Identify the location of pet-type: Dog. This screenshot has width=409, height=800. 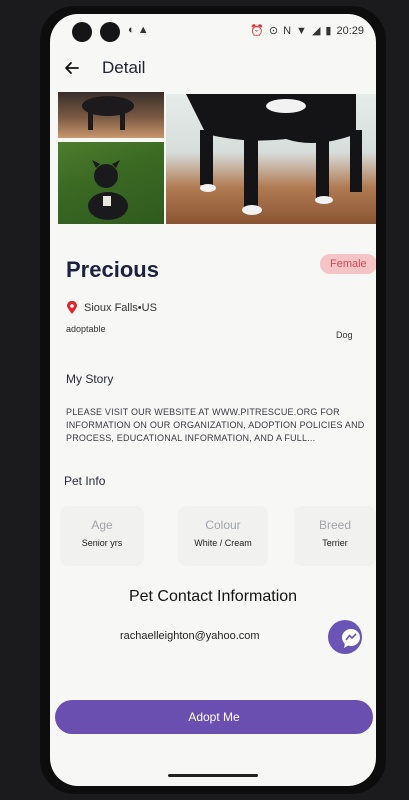
(344, 335).